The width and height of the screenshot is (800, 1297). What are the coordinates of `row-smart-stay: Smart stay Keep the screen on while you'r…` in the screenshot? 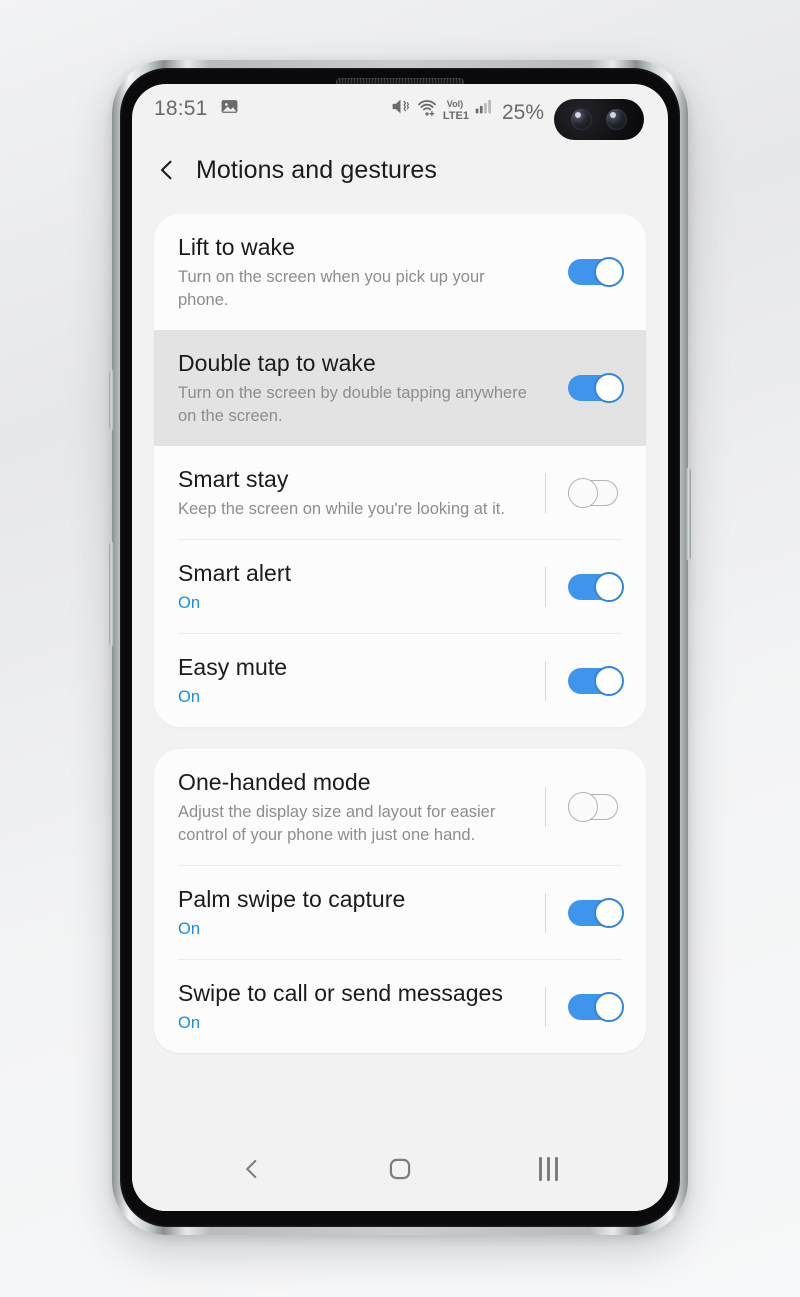 It's located at (400, 492).